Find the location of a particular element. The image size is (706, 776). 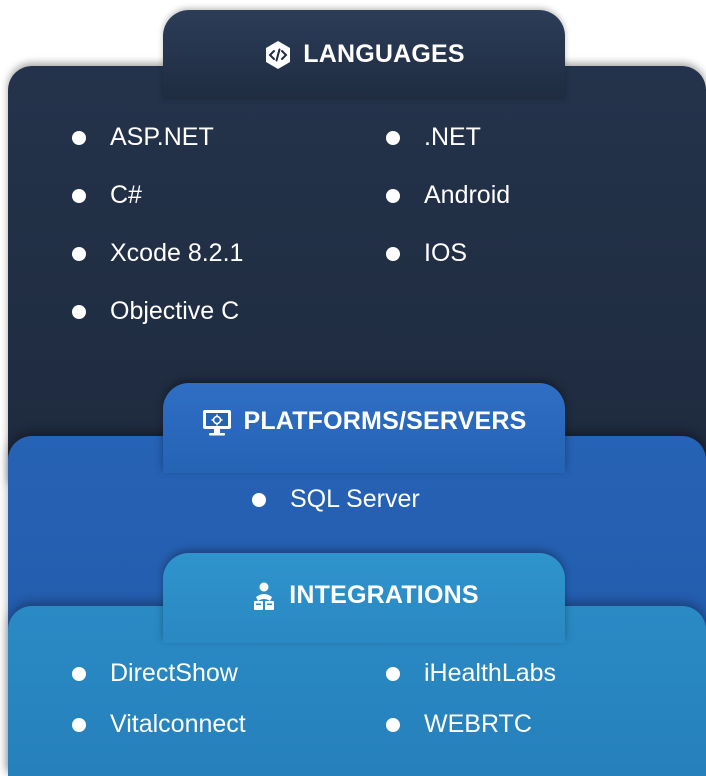

list-item: iHealthLabs is located at coordinates (471, 673).